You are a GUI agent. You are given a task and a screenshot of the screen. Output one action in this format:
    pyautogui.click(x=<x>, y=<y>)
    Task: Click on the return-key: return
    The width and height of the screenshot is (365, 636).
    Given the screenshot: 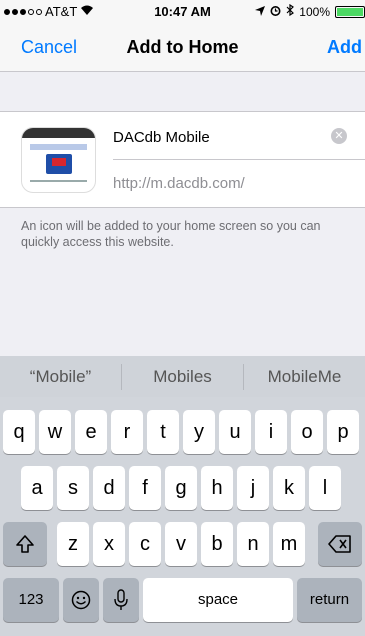 What is the action you would take?
    pyautogui.click(x=329, y=600)
    